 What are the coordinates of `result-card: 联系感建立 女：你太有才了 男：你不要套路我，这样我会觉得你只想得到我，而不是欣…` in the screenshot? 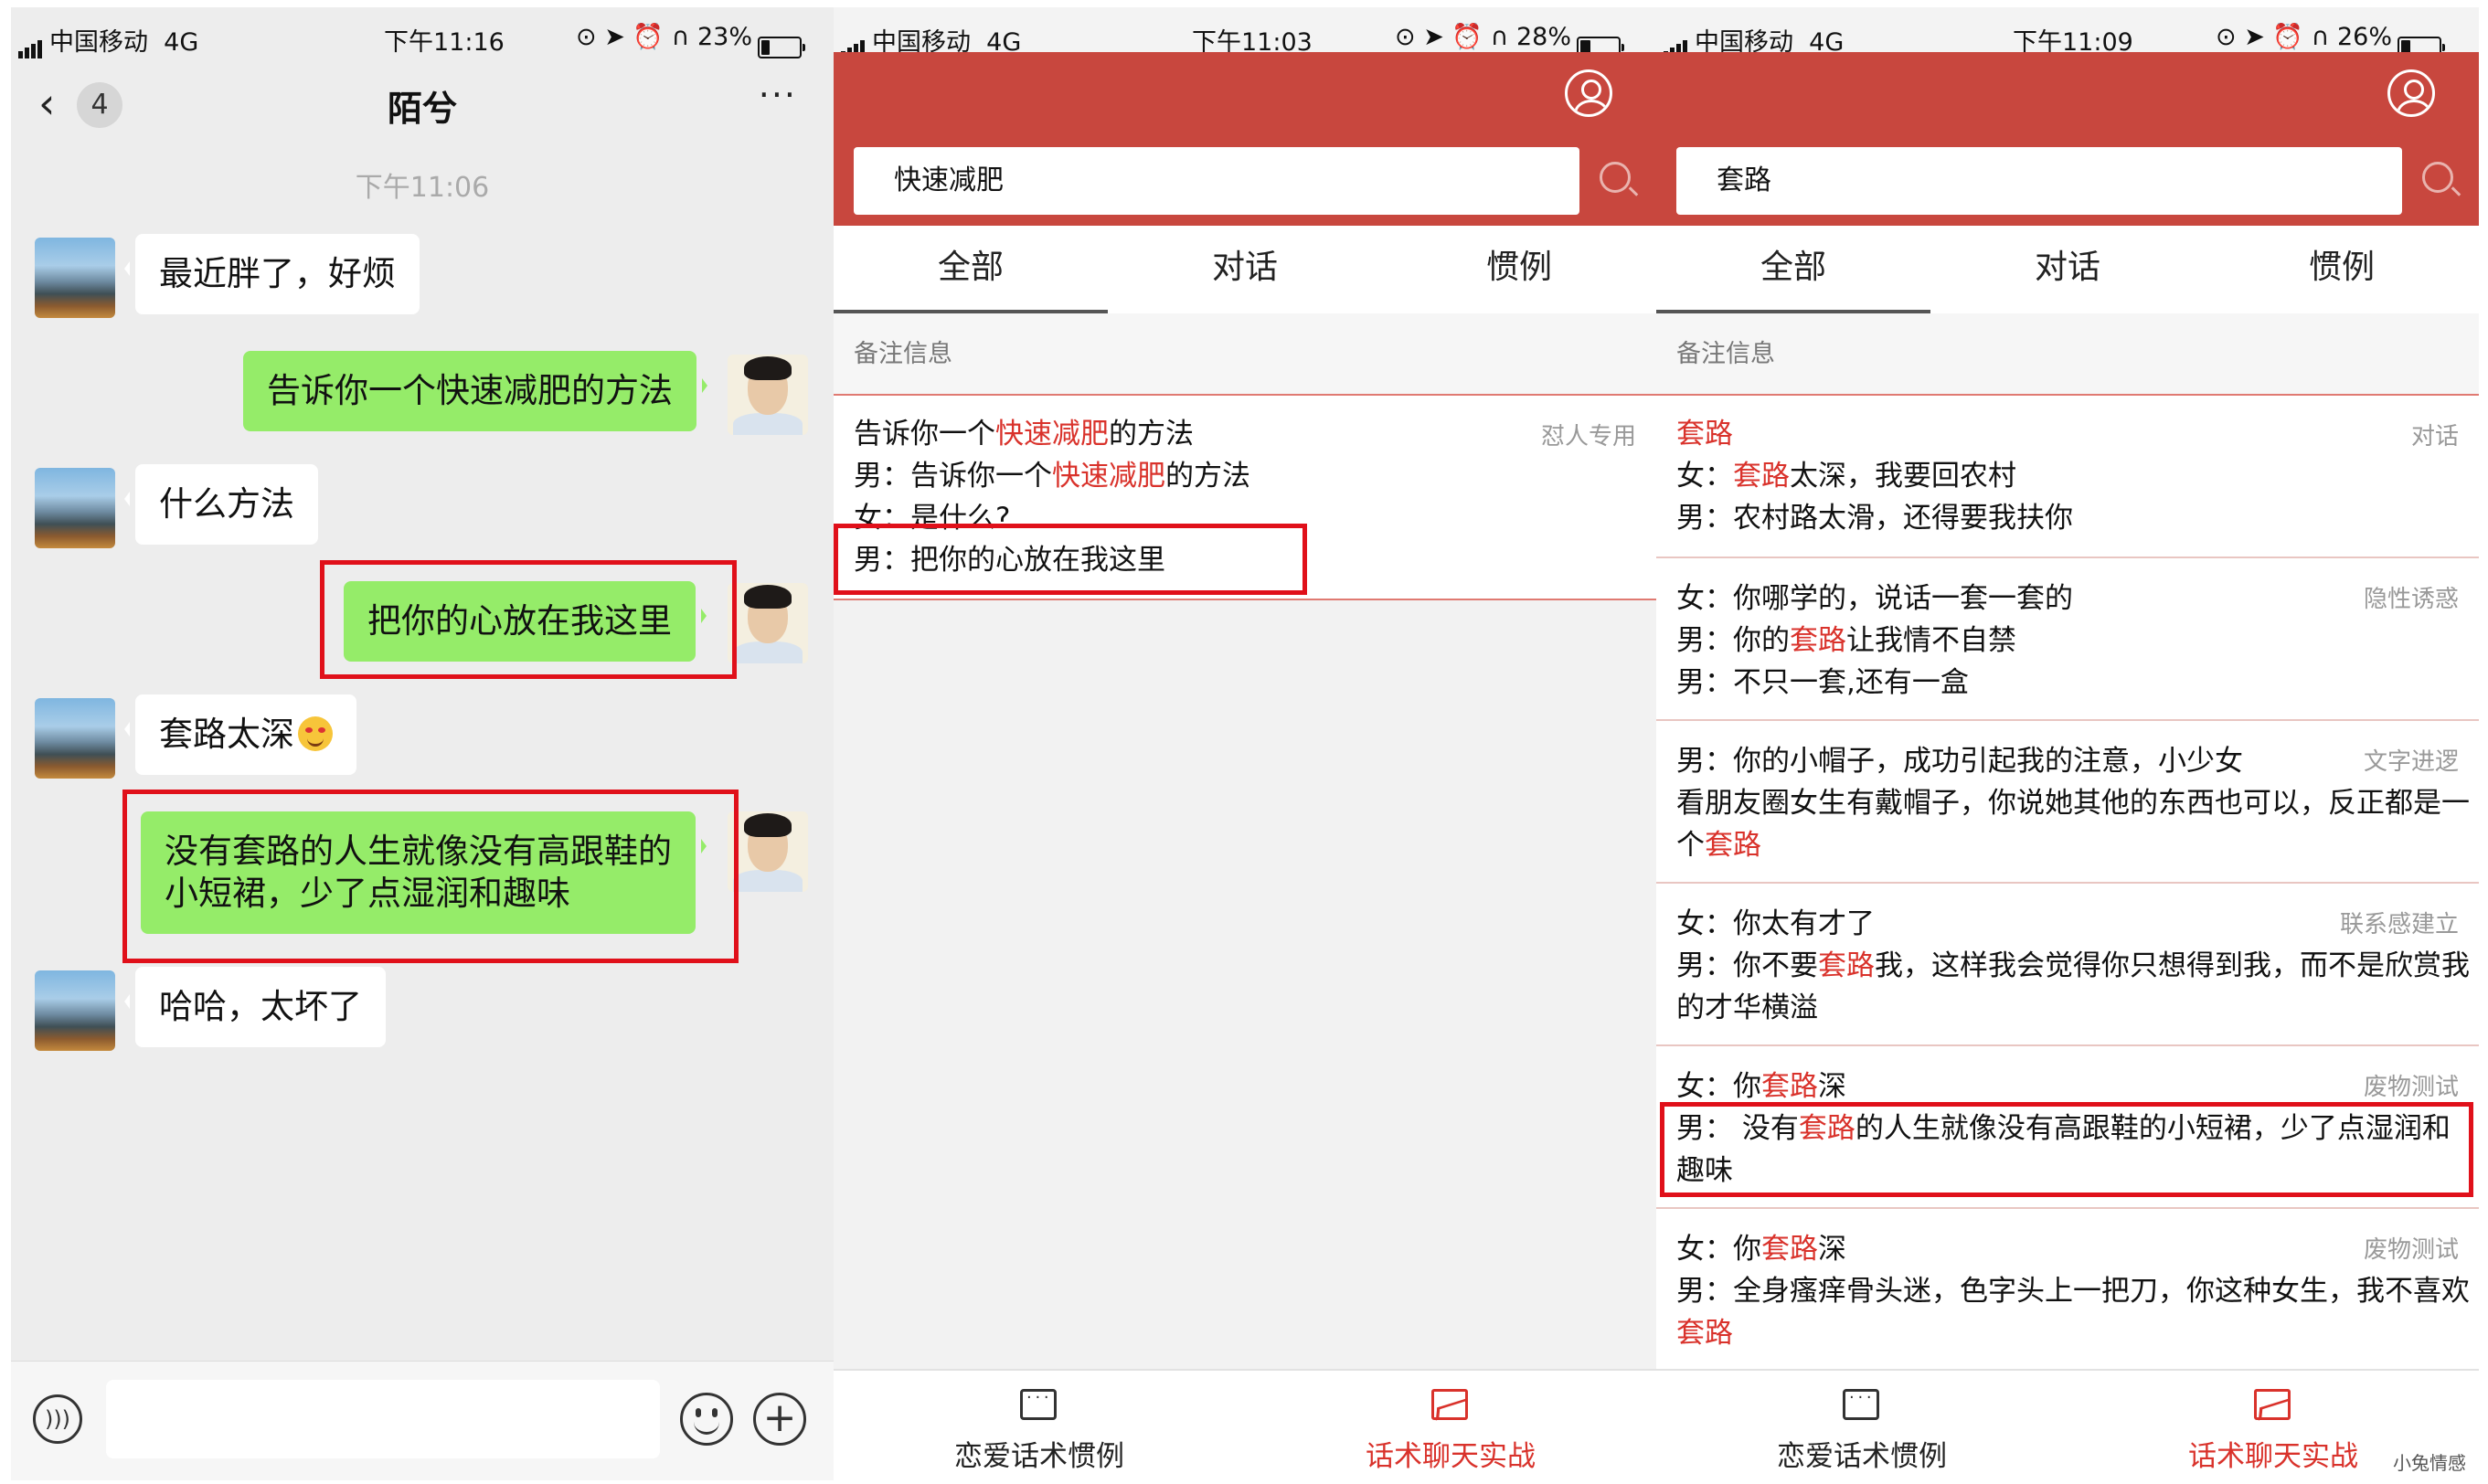 It's located at (2067, 965).